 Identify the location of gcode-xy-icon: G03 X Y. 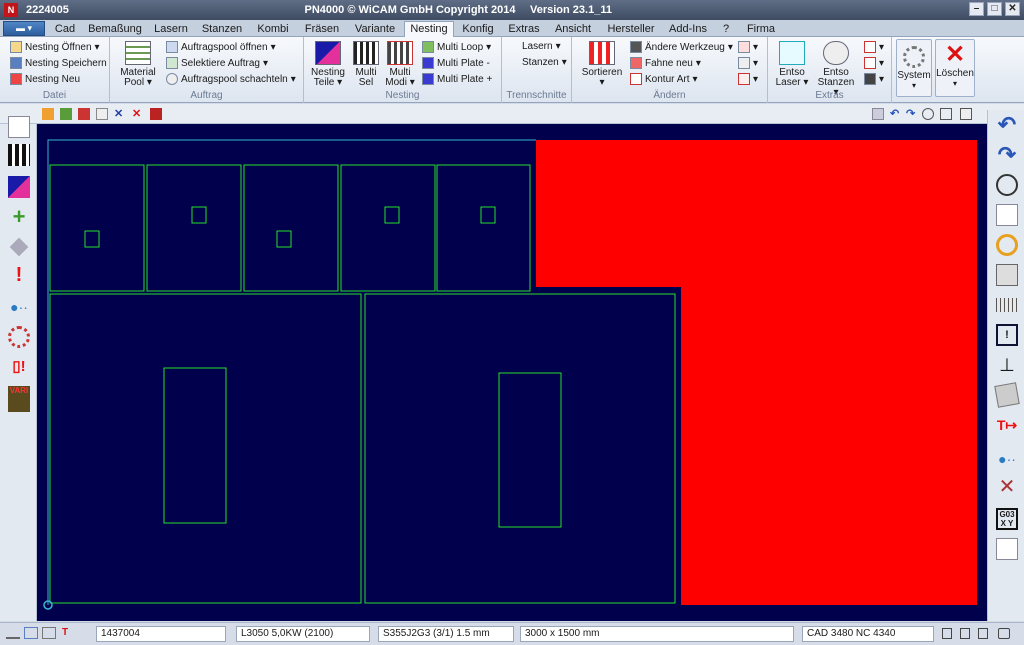
(1007, 519).